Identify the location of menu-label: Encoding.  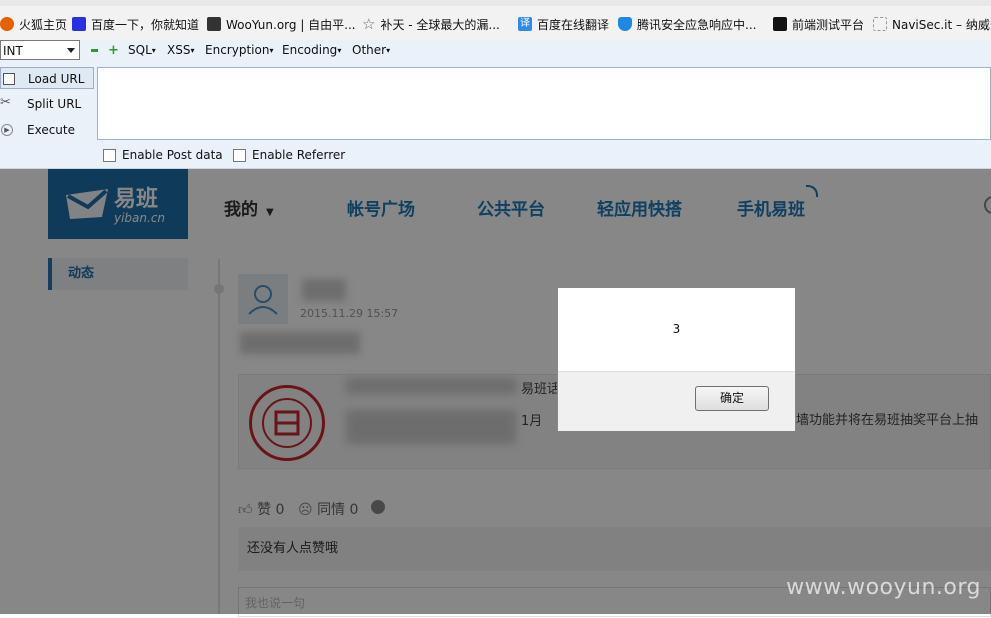
(310, 50).